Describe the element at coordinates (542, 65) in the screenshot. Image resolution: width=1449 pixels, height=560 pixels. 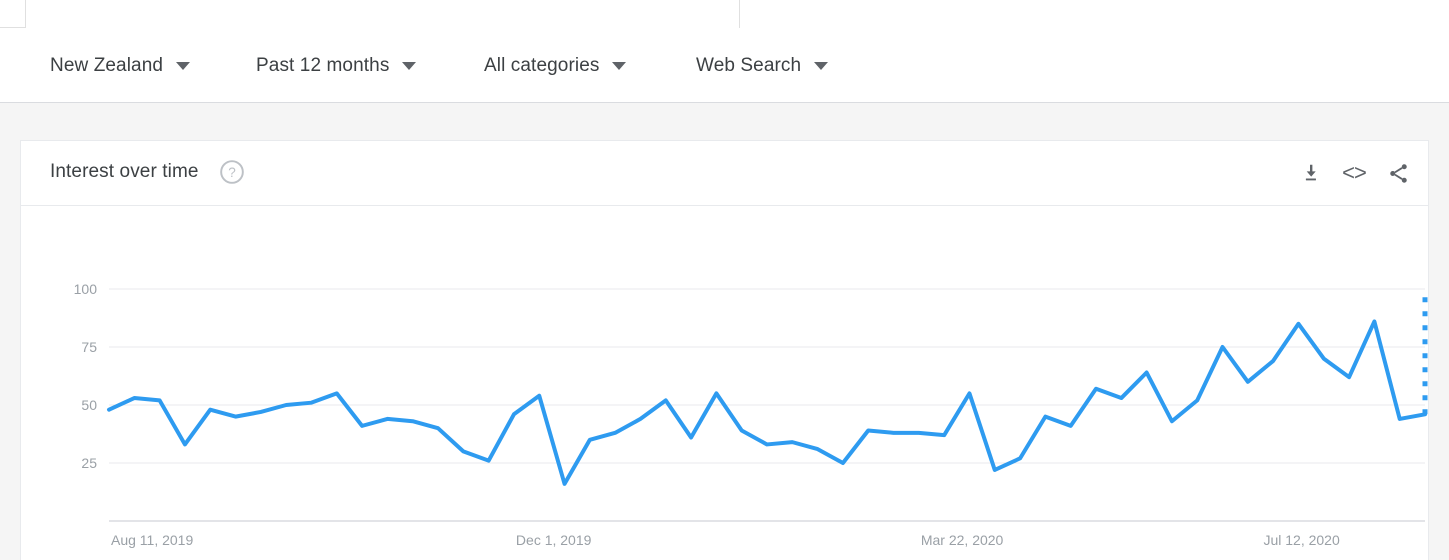
I see `category-filter-label: All categories` at that location.